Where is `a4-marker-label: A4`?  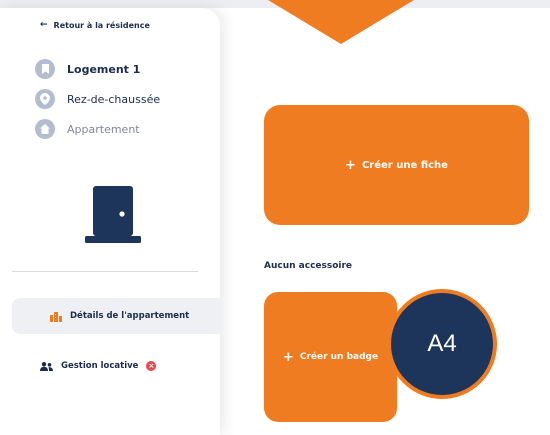 a4-marker-label: A4 is located at coordinates (442, 343).